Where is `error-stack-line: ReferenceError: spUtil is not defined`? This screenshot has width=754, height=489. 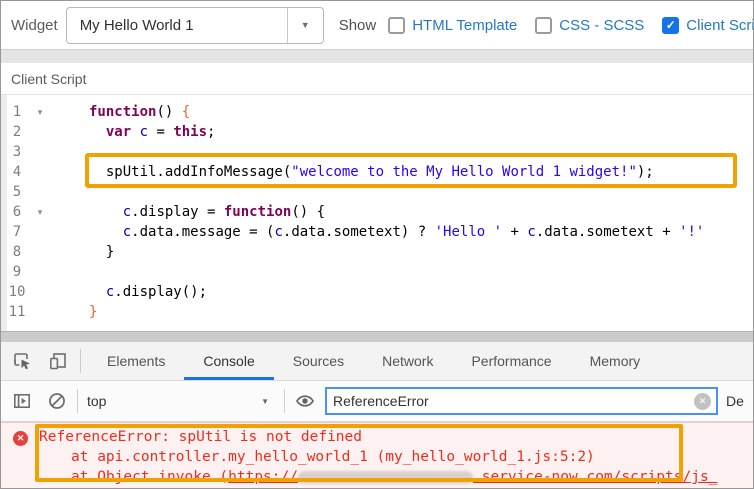
error-stack-line: ReferenceError: spUtil is not defined is located at coordinates (382, 437).